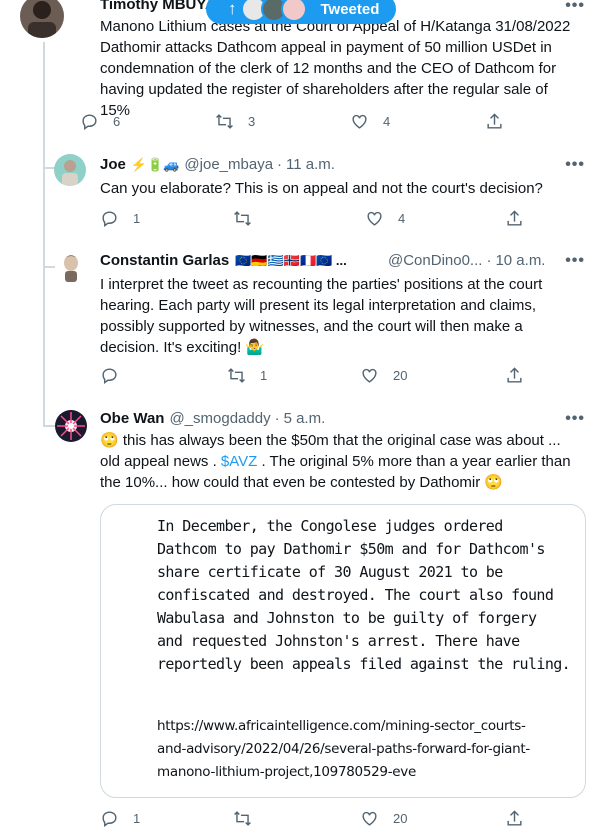 Image resolution: width=607 pixels, height=830 pixels. I want to click on author-name: Obe Wan, so click(132, 418).